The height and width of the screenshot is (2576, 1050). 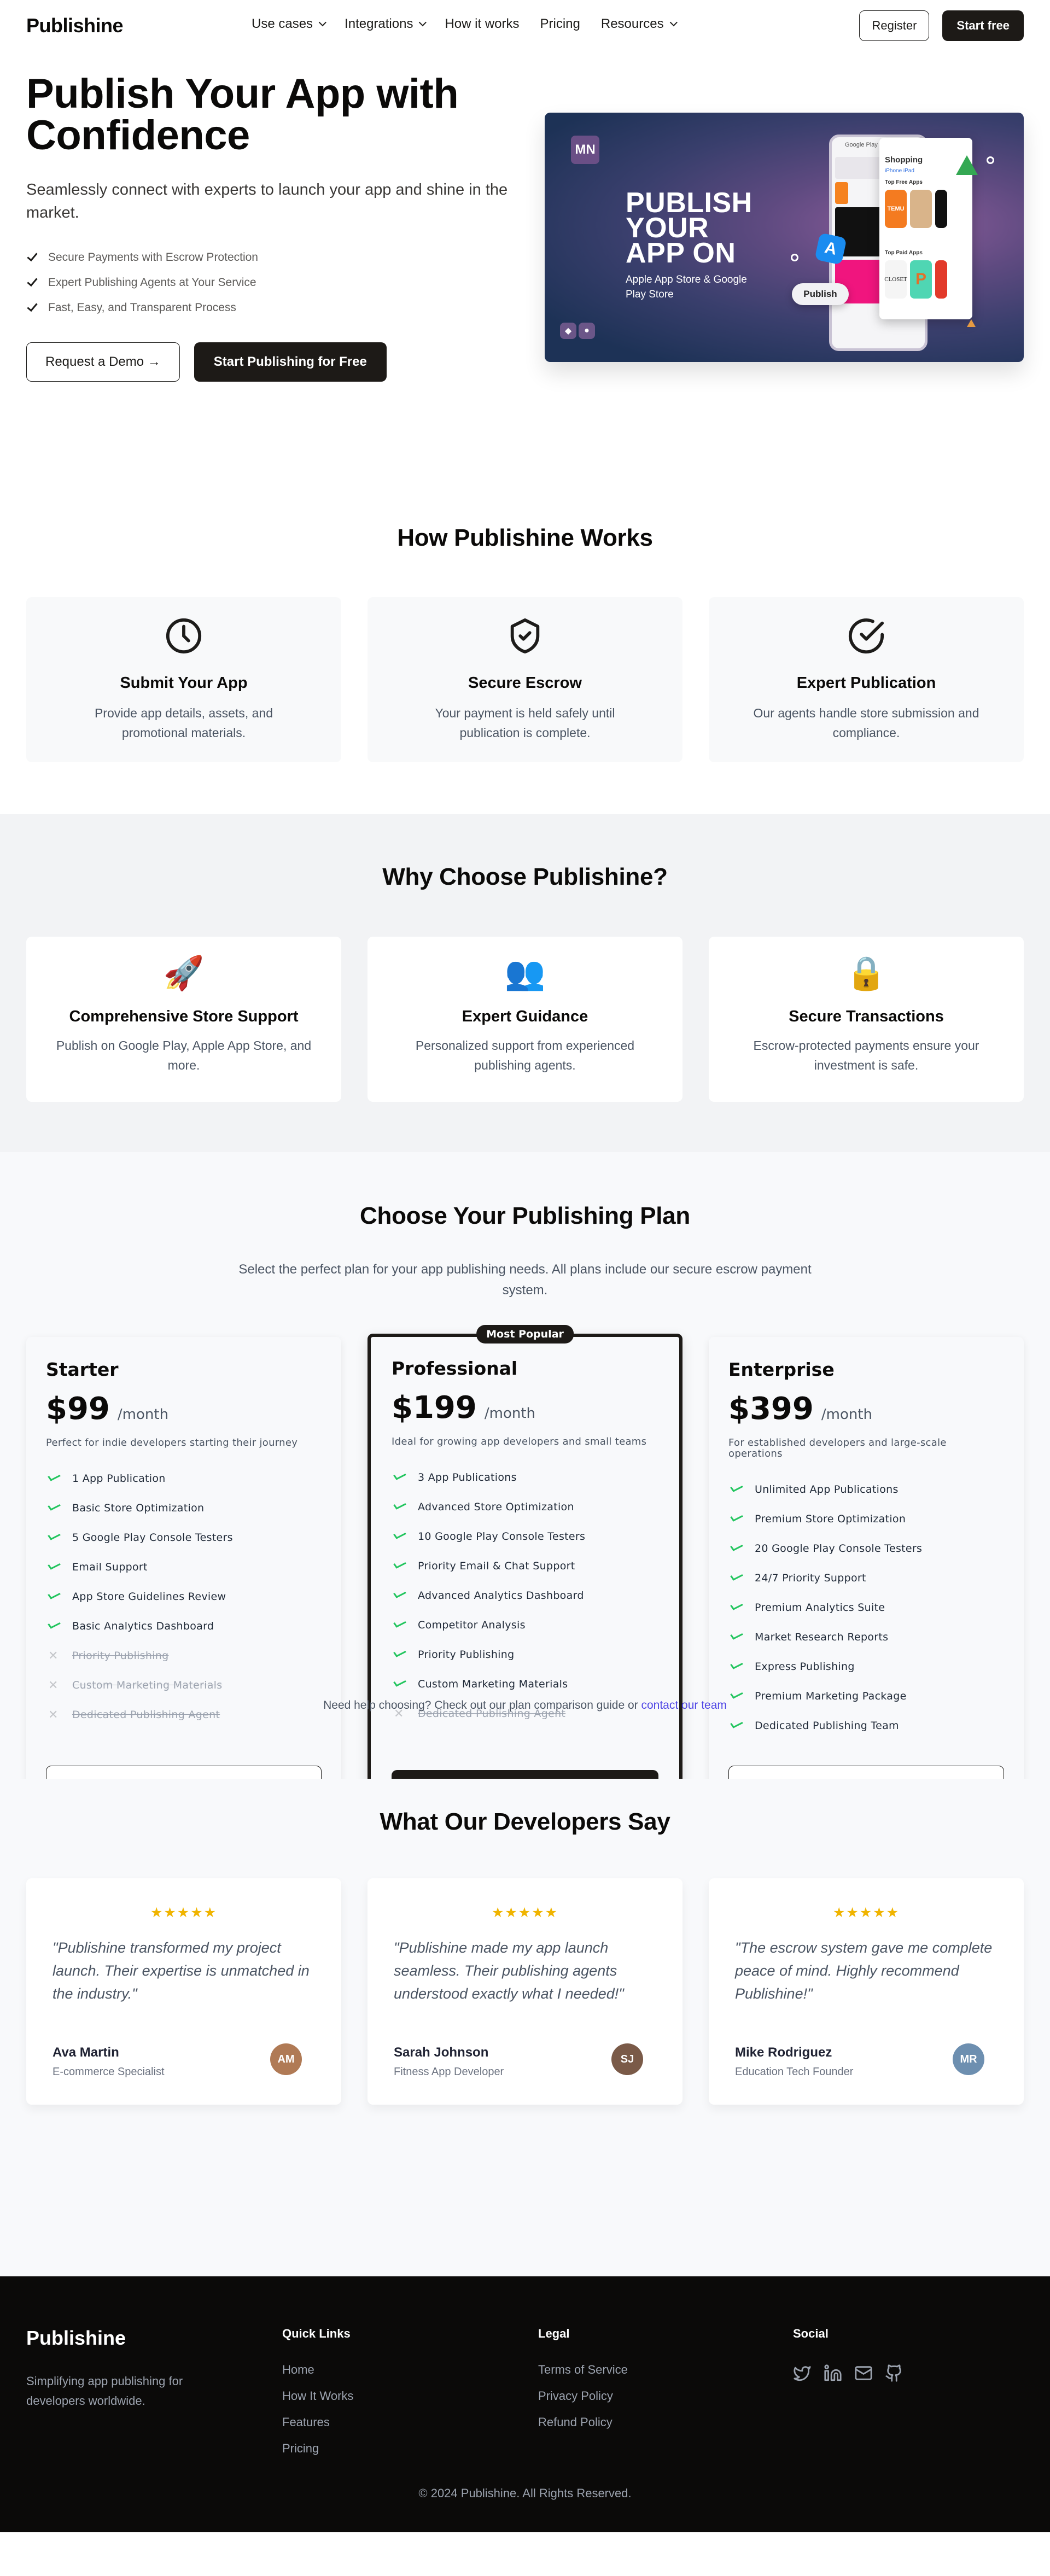 What do you see at coordinates (794, 2061) in the screenshot?
I see `author: Mike Rodriguez Education Tech Founder` at bounding box center [794, 2061].